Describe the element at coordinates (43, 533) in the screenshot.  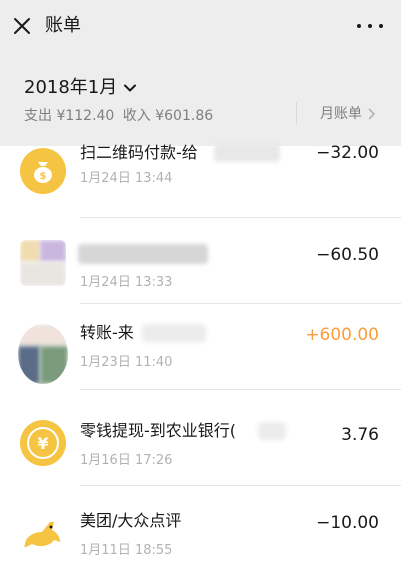
I see `meituan-kangaroo-icon` at that location.